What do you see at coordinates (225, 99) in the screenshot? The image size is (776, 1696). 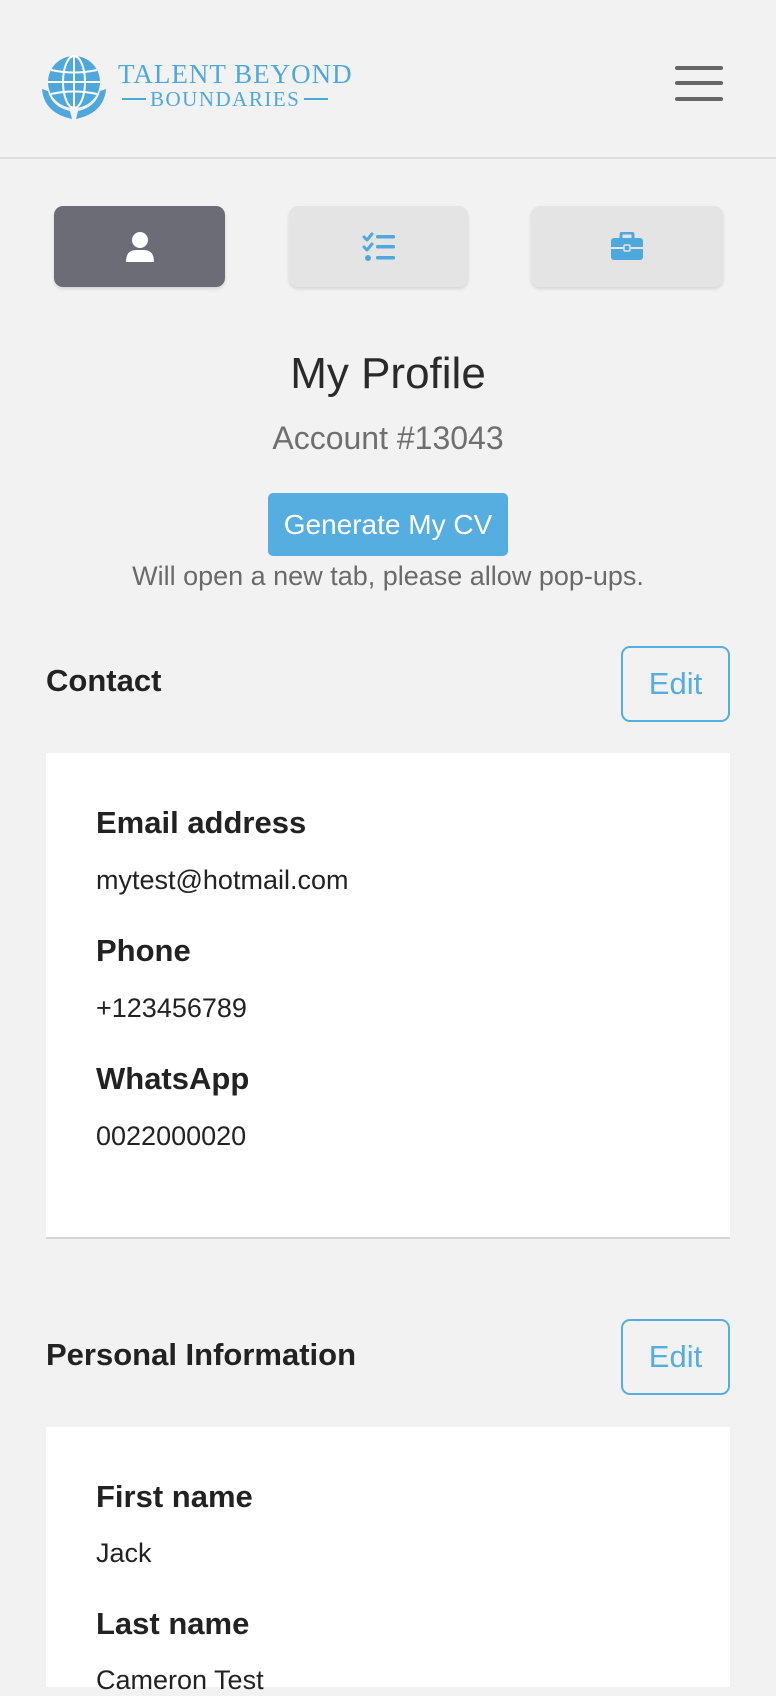 I see `logo-line-2-text: BOUNDARIES` at bounding box center [225, 99].